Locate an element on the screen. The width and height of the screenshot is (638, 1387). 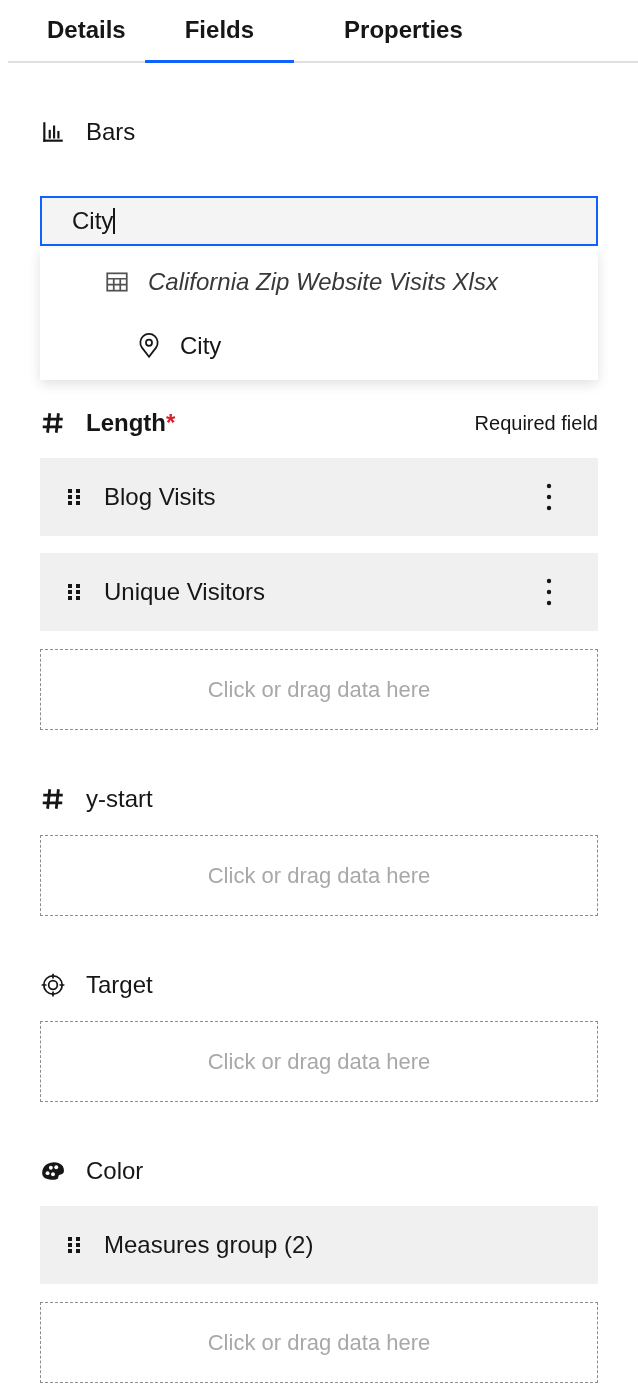
crosshair-icon is located at coordinates (53, 985).